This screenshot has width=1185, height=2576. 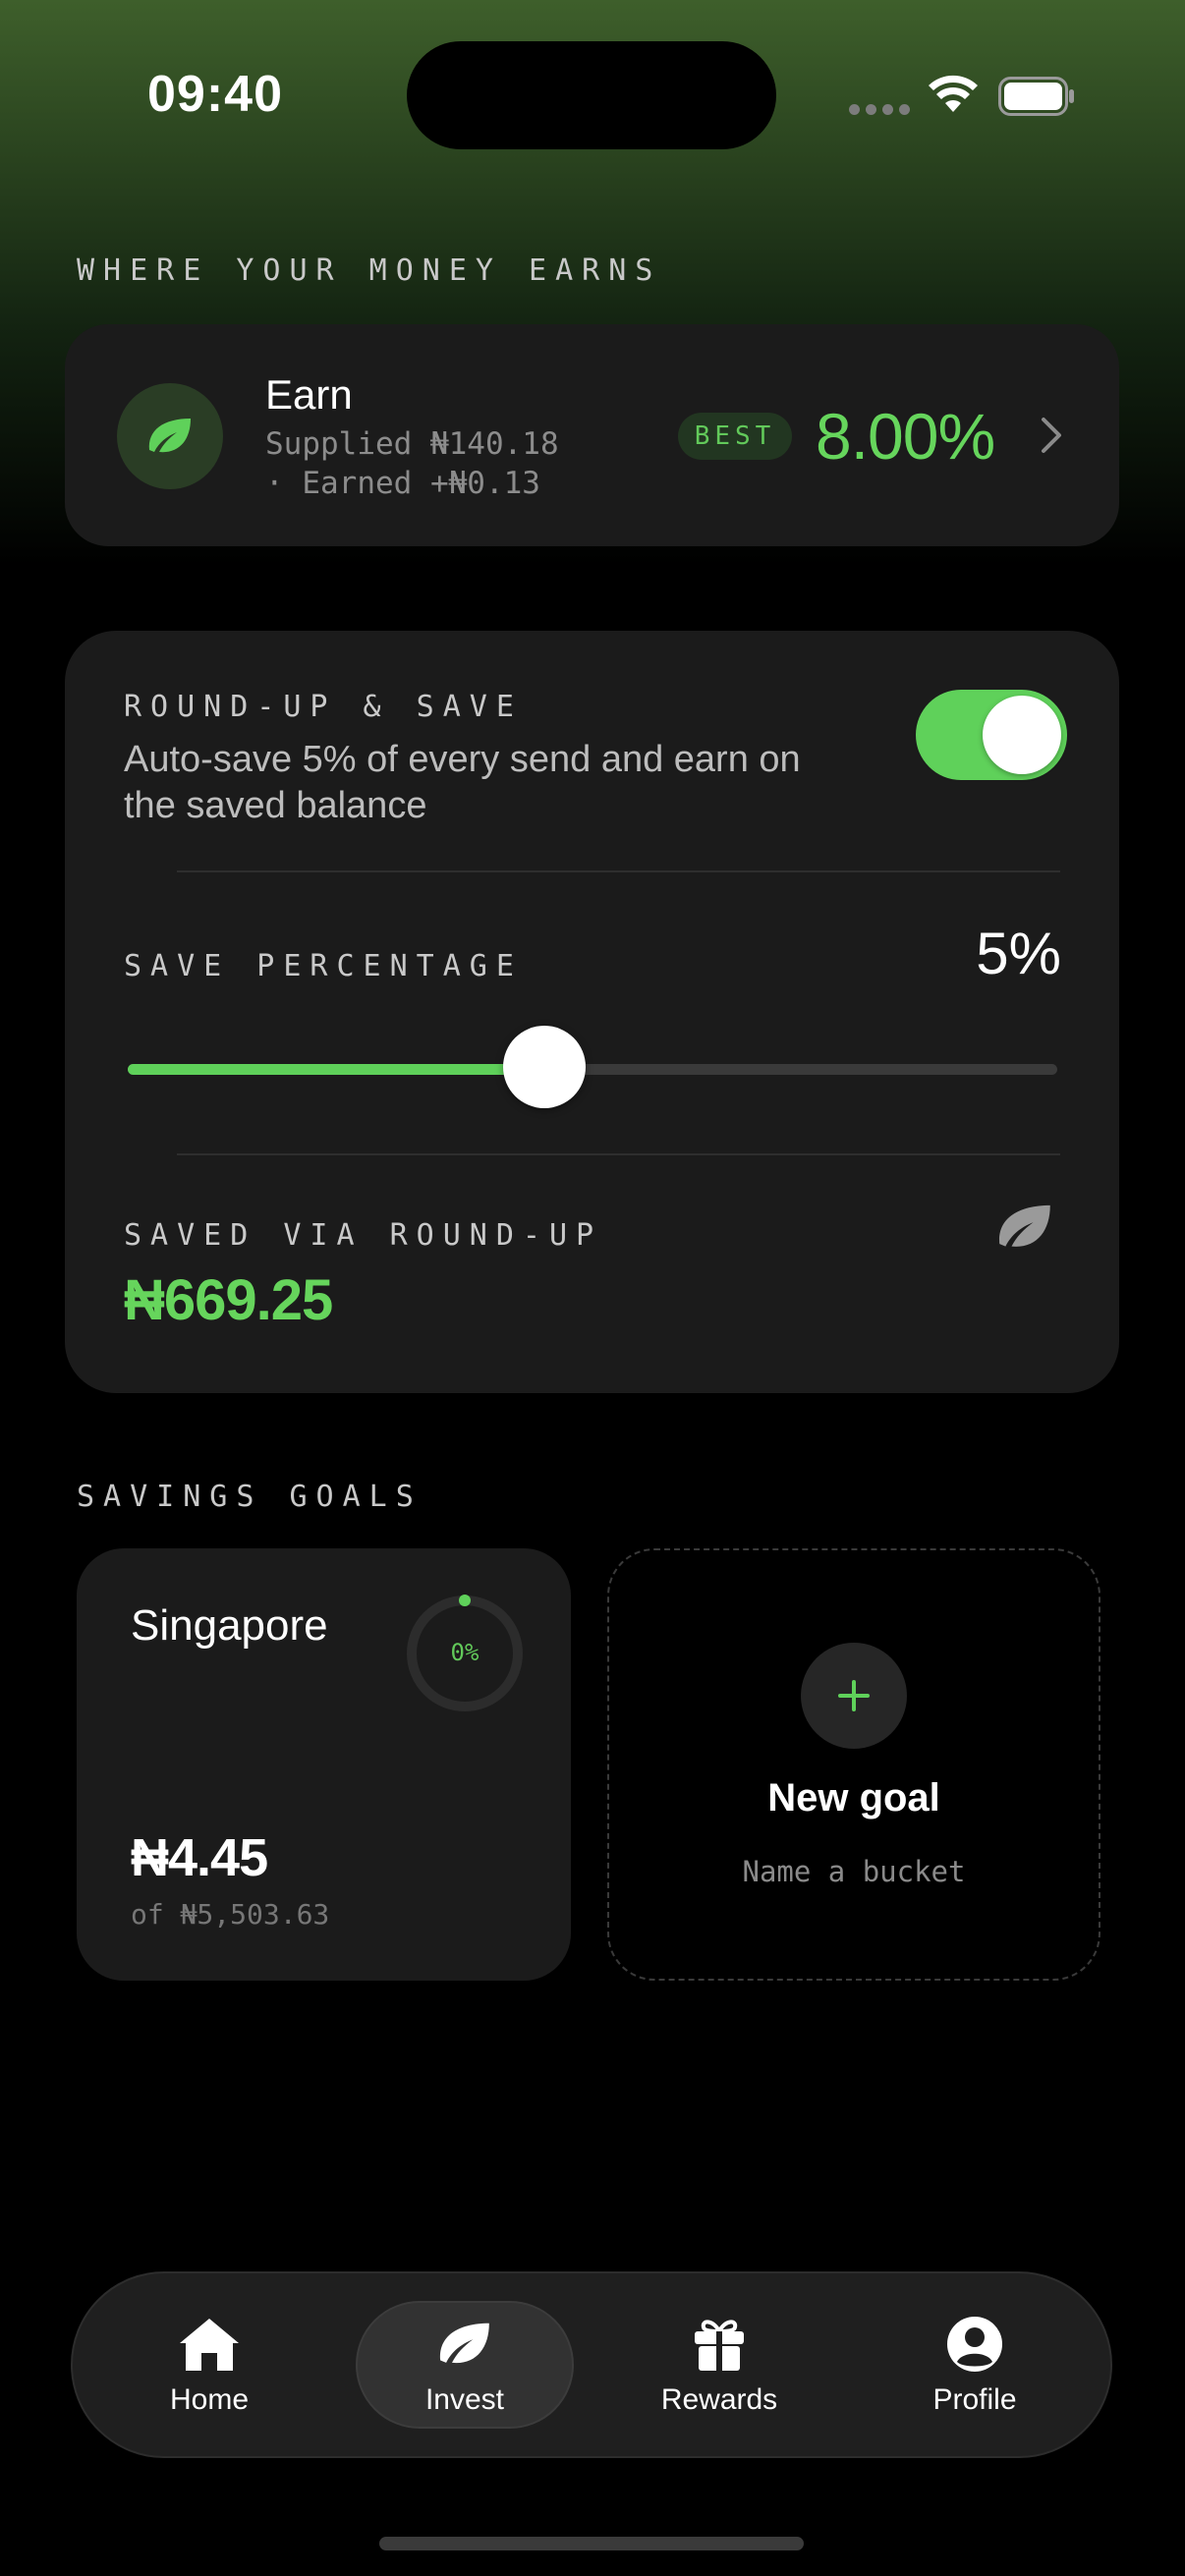 What do you see at coordinates (592, 2543) in the screenshot?
I see `home-indicator` at bounding box center [592, 2543].